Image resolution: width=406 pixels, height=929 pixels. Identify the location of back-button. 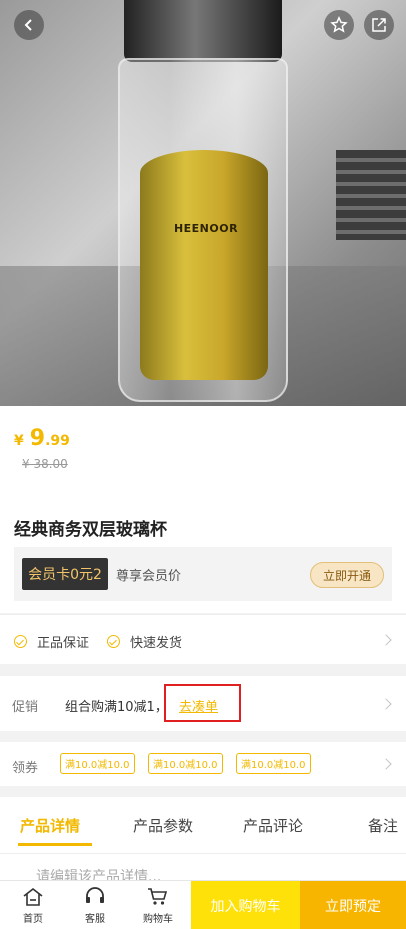
(29, 25).